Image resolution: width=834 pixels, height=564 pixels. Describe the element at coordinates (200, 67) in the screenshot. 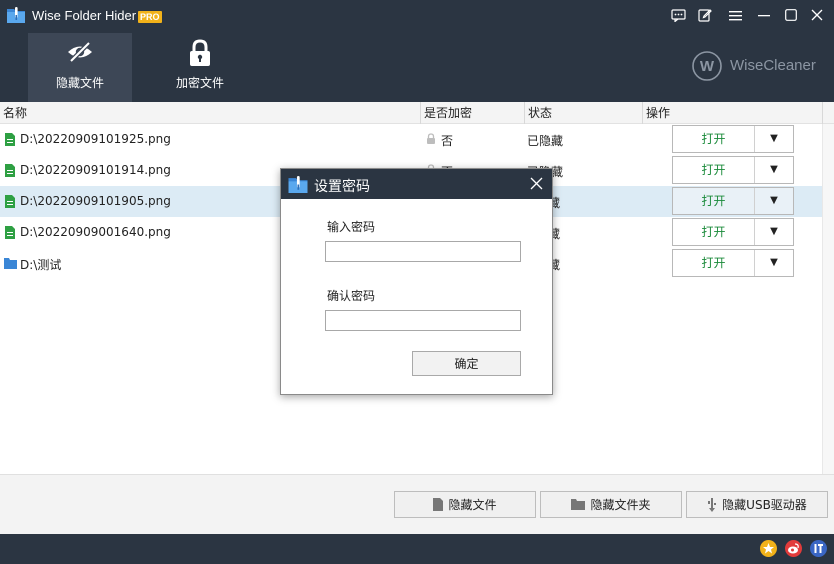

I see `tab-encrypt-files: 加密文件` at that location.